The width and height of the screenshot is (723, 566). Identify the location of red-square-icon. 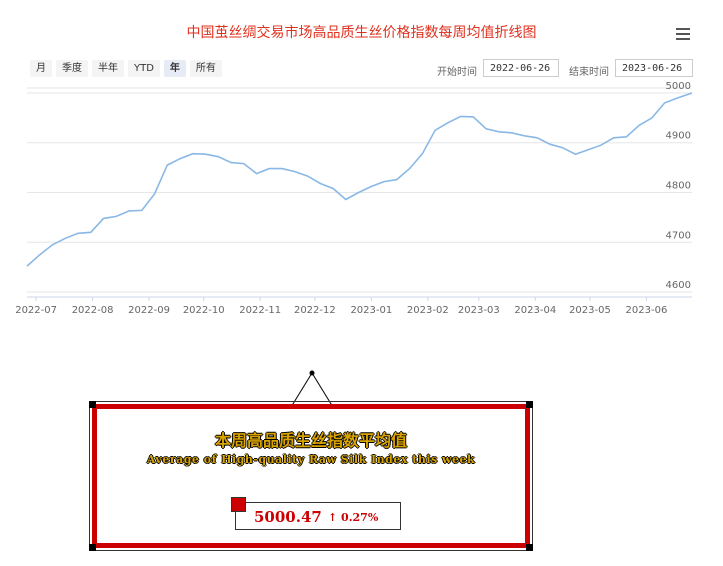
(238, 504).